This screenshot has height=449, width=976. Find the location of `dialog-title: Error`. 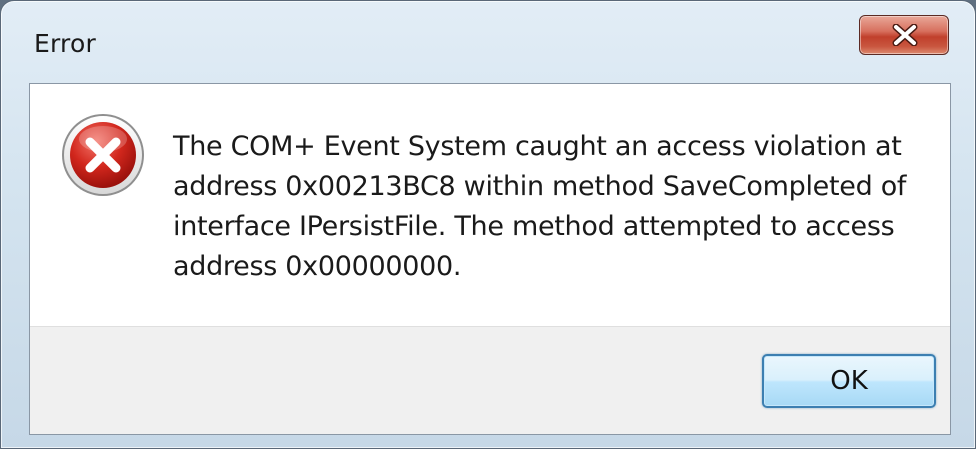

dialog-title: Error is located at coordinates (65, 43).